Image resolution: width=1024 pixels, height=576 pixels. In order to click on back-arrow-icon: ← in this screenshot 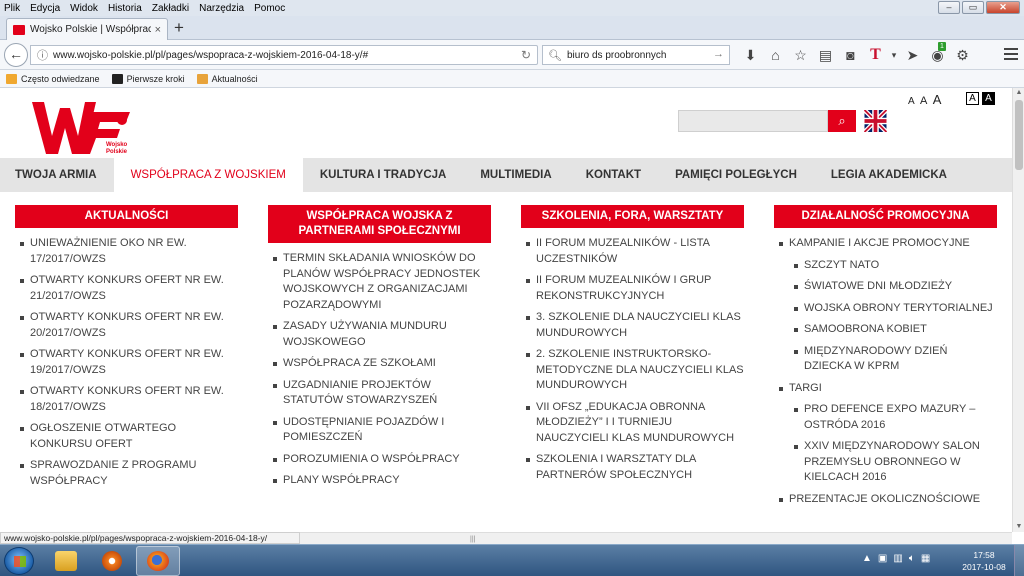, I will do `click(16, 55)`.